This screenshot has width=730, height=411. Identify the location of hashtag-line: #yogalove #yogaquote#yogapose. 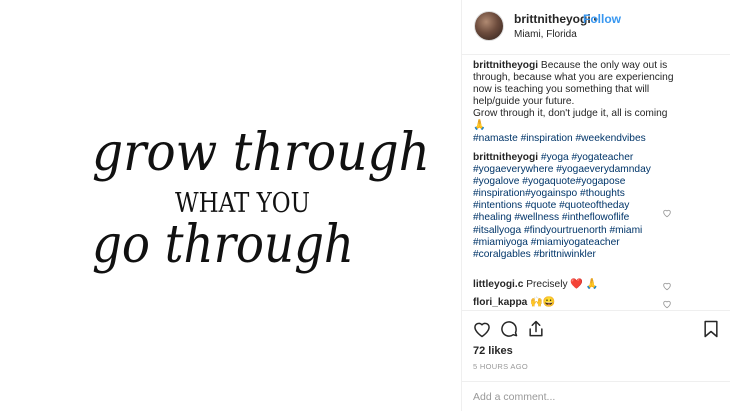
(549, 181).